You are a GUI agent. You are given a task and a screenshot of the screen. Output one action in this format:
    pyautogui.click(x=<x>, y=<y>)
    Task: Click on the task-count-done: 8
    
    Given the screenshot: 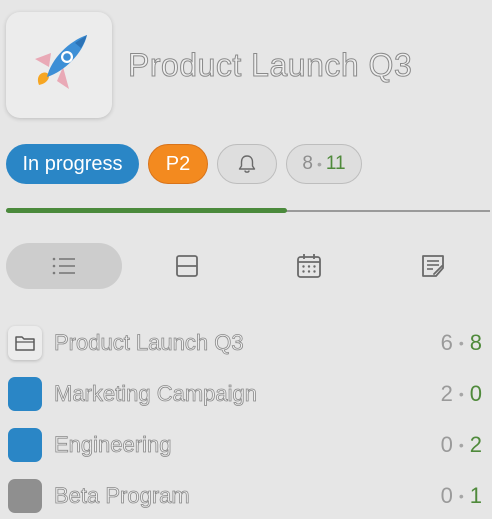 What is the action you would take?
    pyautogui.click(x=307, y=163)
    